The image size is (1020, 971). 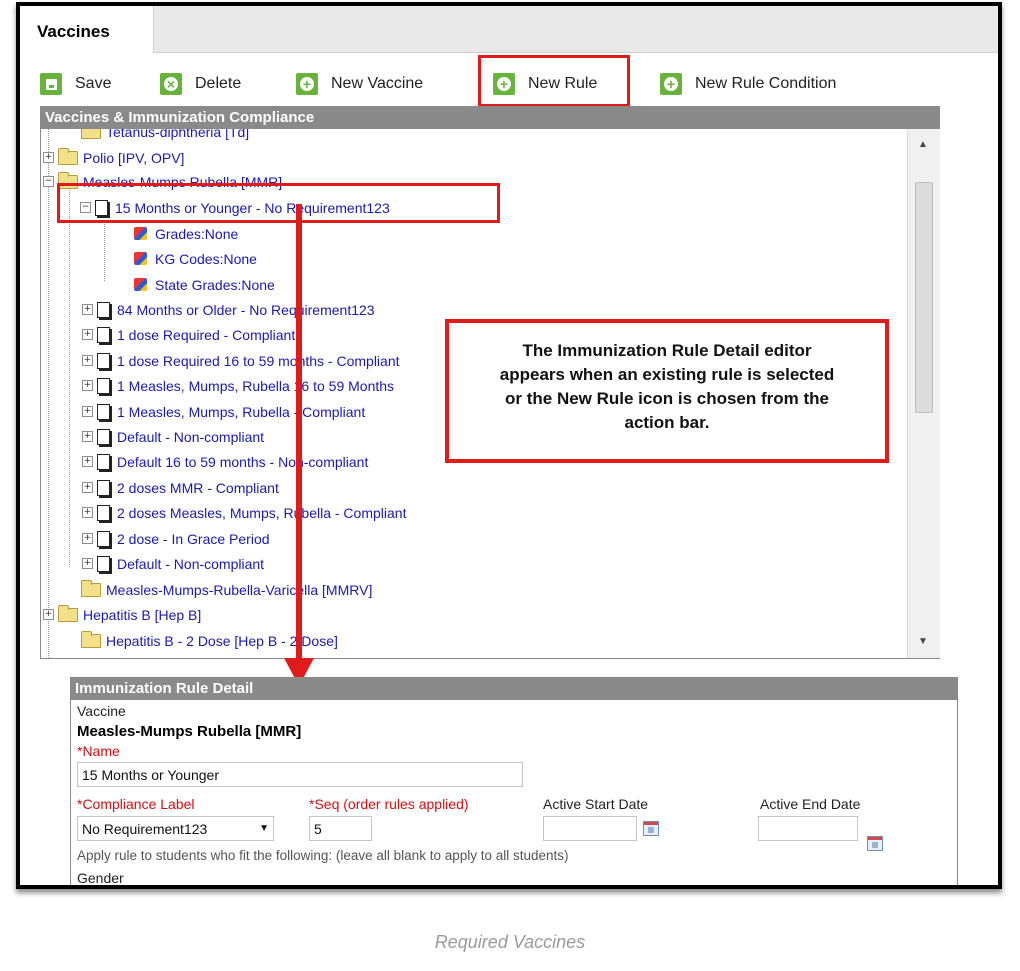 What do you see at coordinates (87, 29) in the screenshot?
I see `tab-vaccines: Vaccines` at bounding box center [87, 29].